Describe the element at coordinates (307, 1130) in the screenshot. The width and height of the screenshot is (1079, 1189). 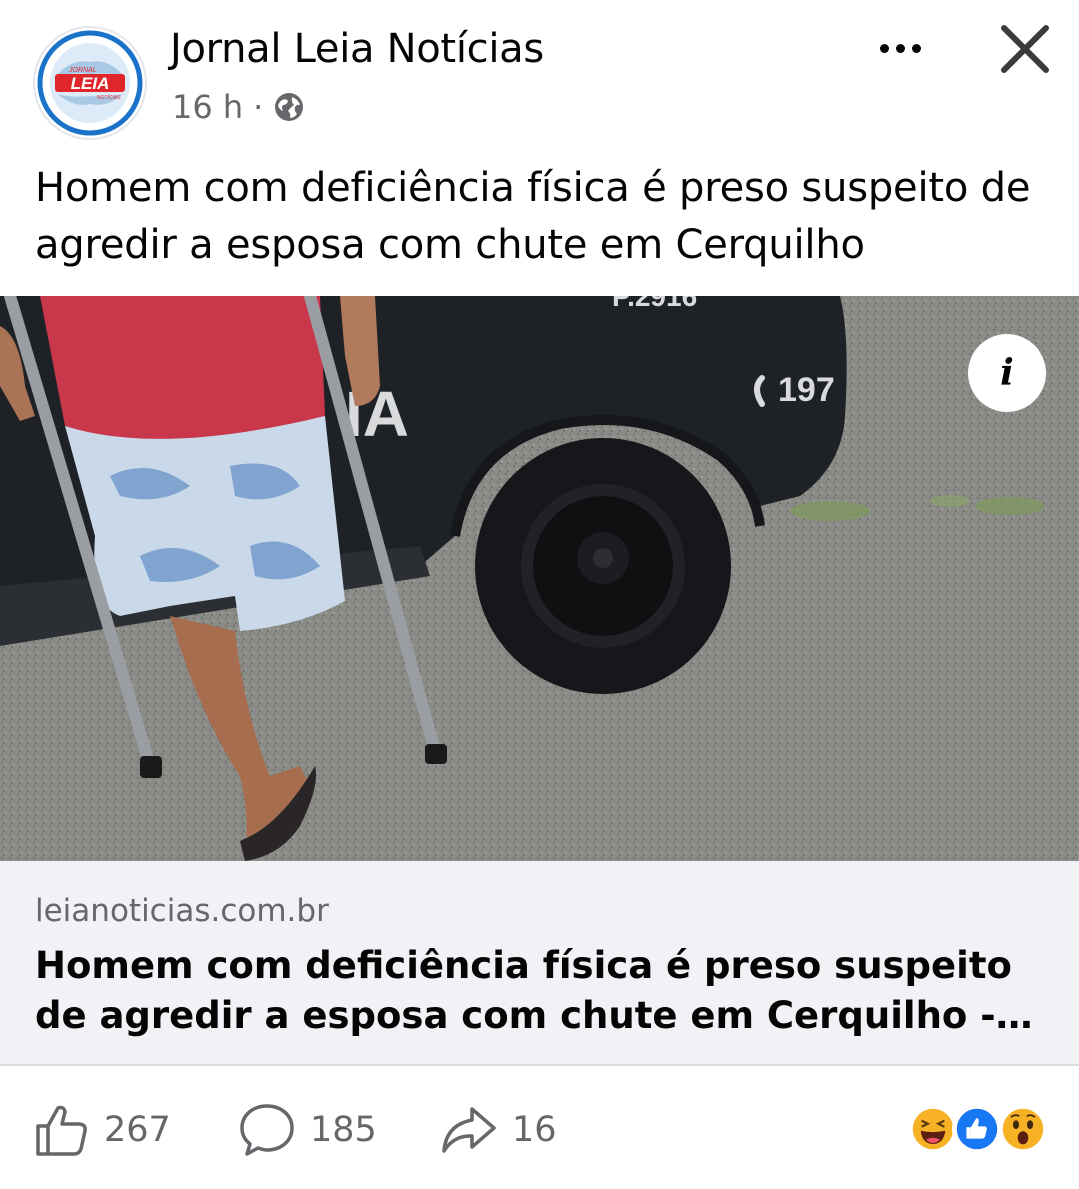
I see `comment-button: 185` at that location.